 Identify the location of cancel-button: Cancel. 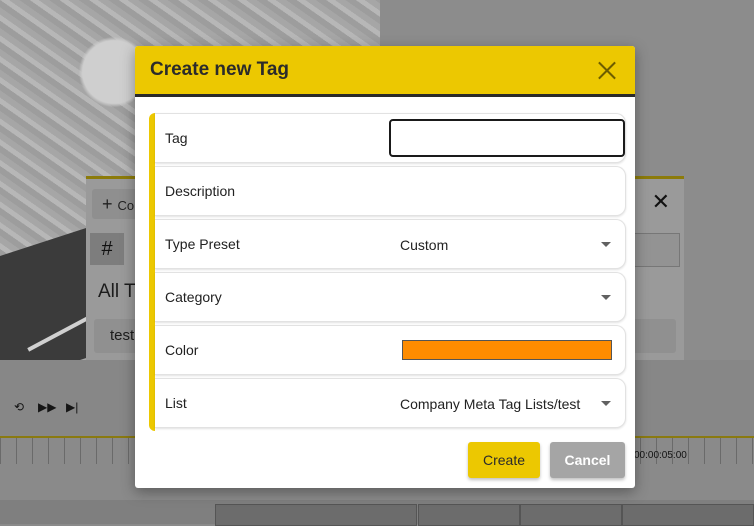
(587, 460).